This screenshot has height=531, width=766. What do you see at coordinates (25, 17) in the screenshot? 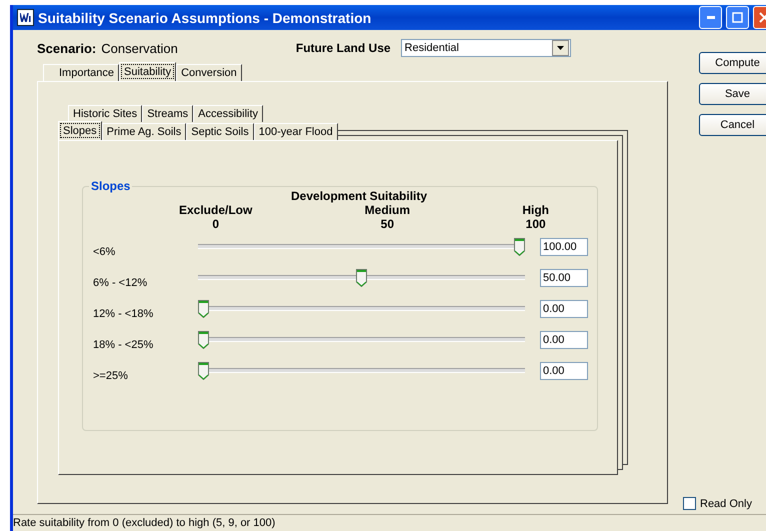
I see `app-logo-icon` at bounding box center [25, 17].